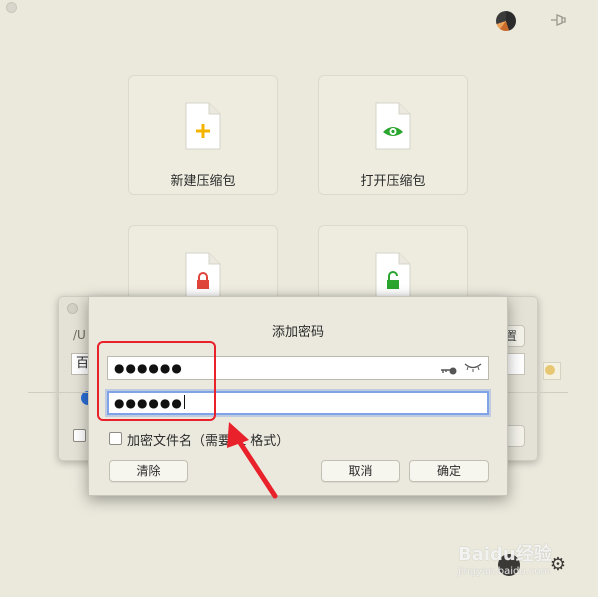 The image size is (598, 597). What do you see at coordinates (250, 459) in the screenshot?
I see `annotation-arrow` at bounding box center [250, 459].